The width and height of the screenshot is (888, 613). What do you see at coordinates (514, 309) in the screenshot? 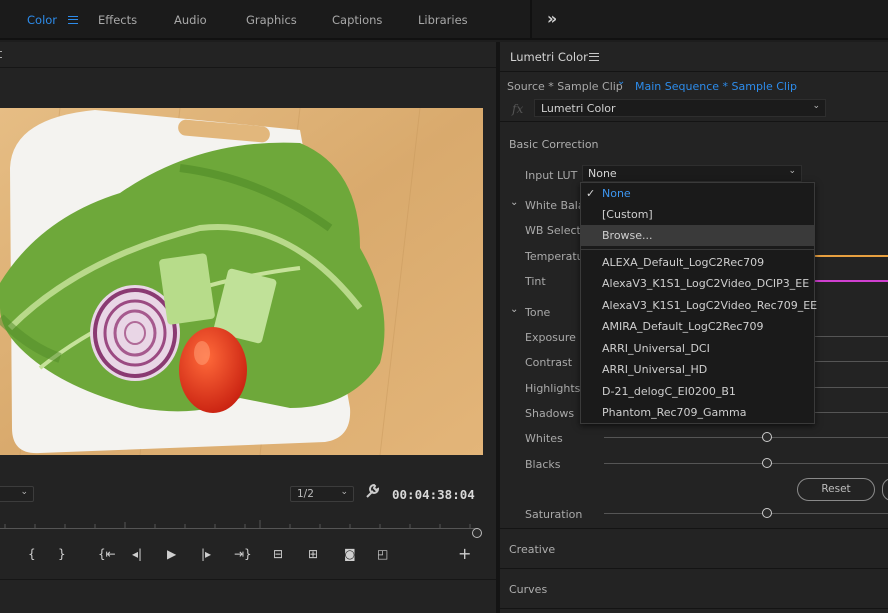
I see `tone-twisty-icon: ⌄` at bounding box center [514, 309].